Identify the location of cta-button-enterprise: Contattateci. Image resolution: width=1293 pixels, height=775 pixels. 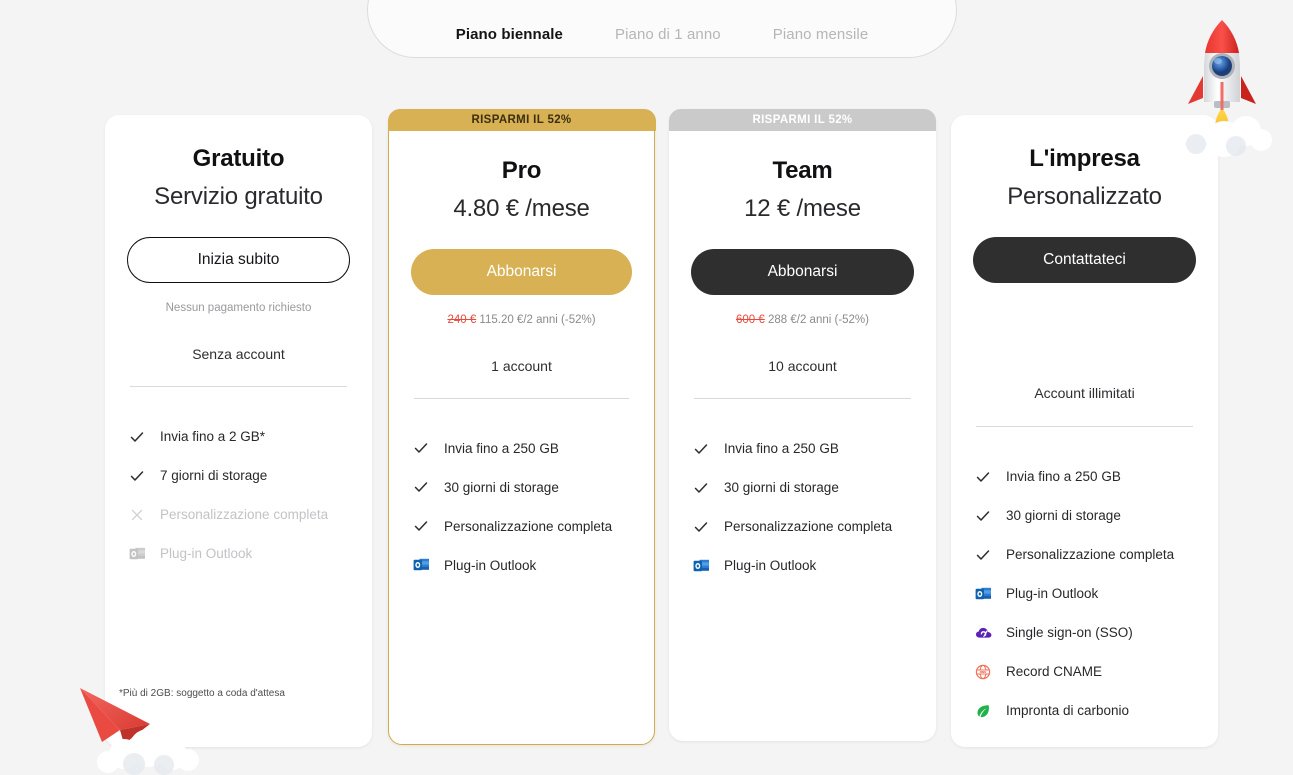
(1084, 260).